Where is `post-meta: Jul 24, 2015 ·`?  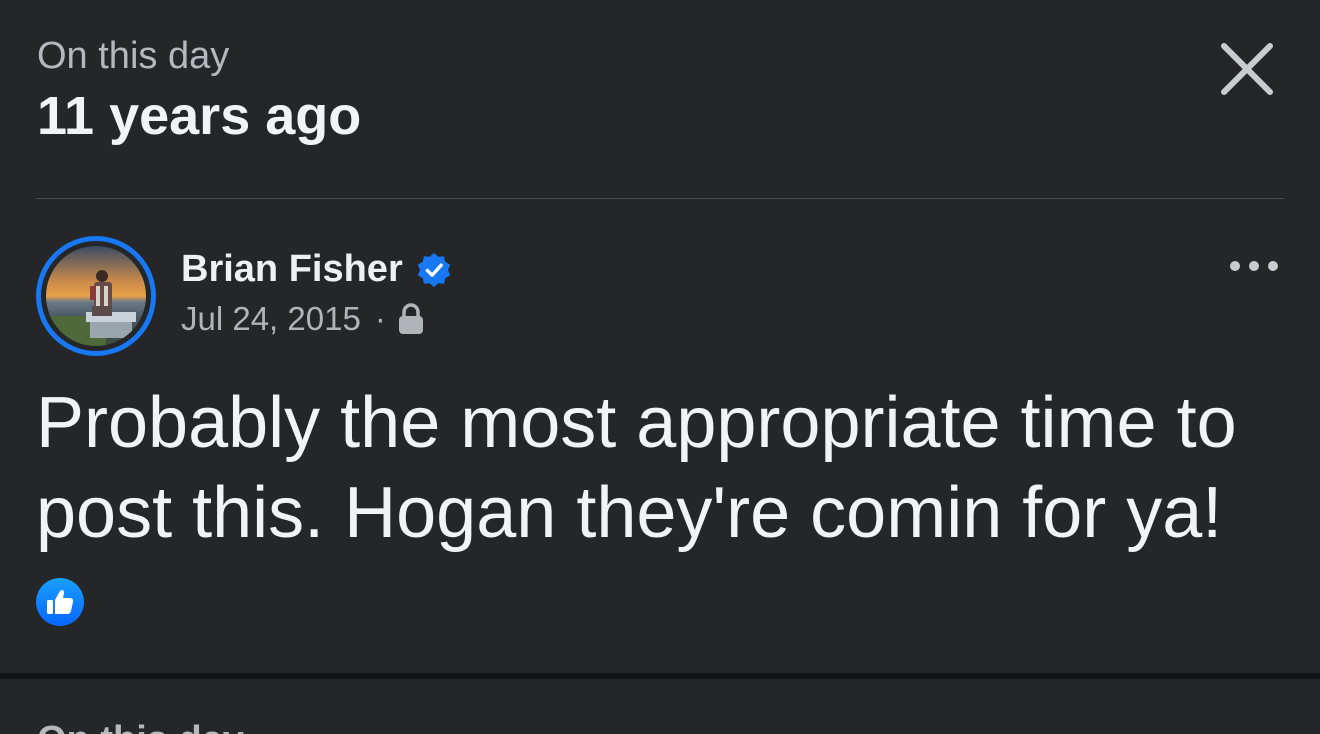 post-meta: Jul 24, 2015 · is located at coordinates (302, 319).